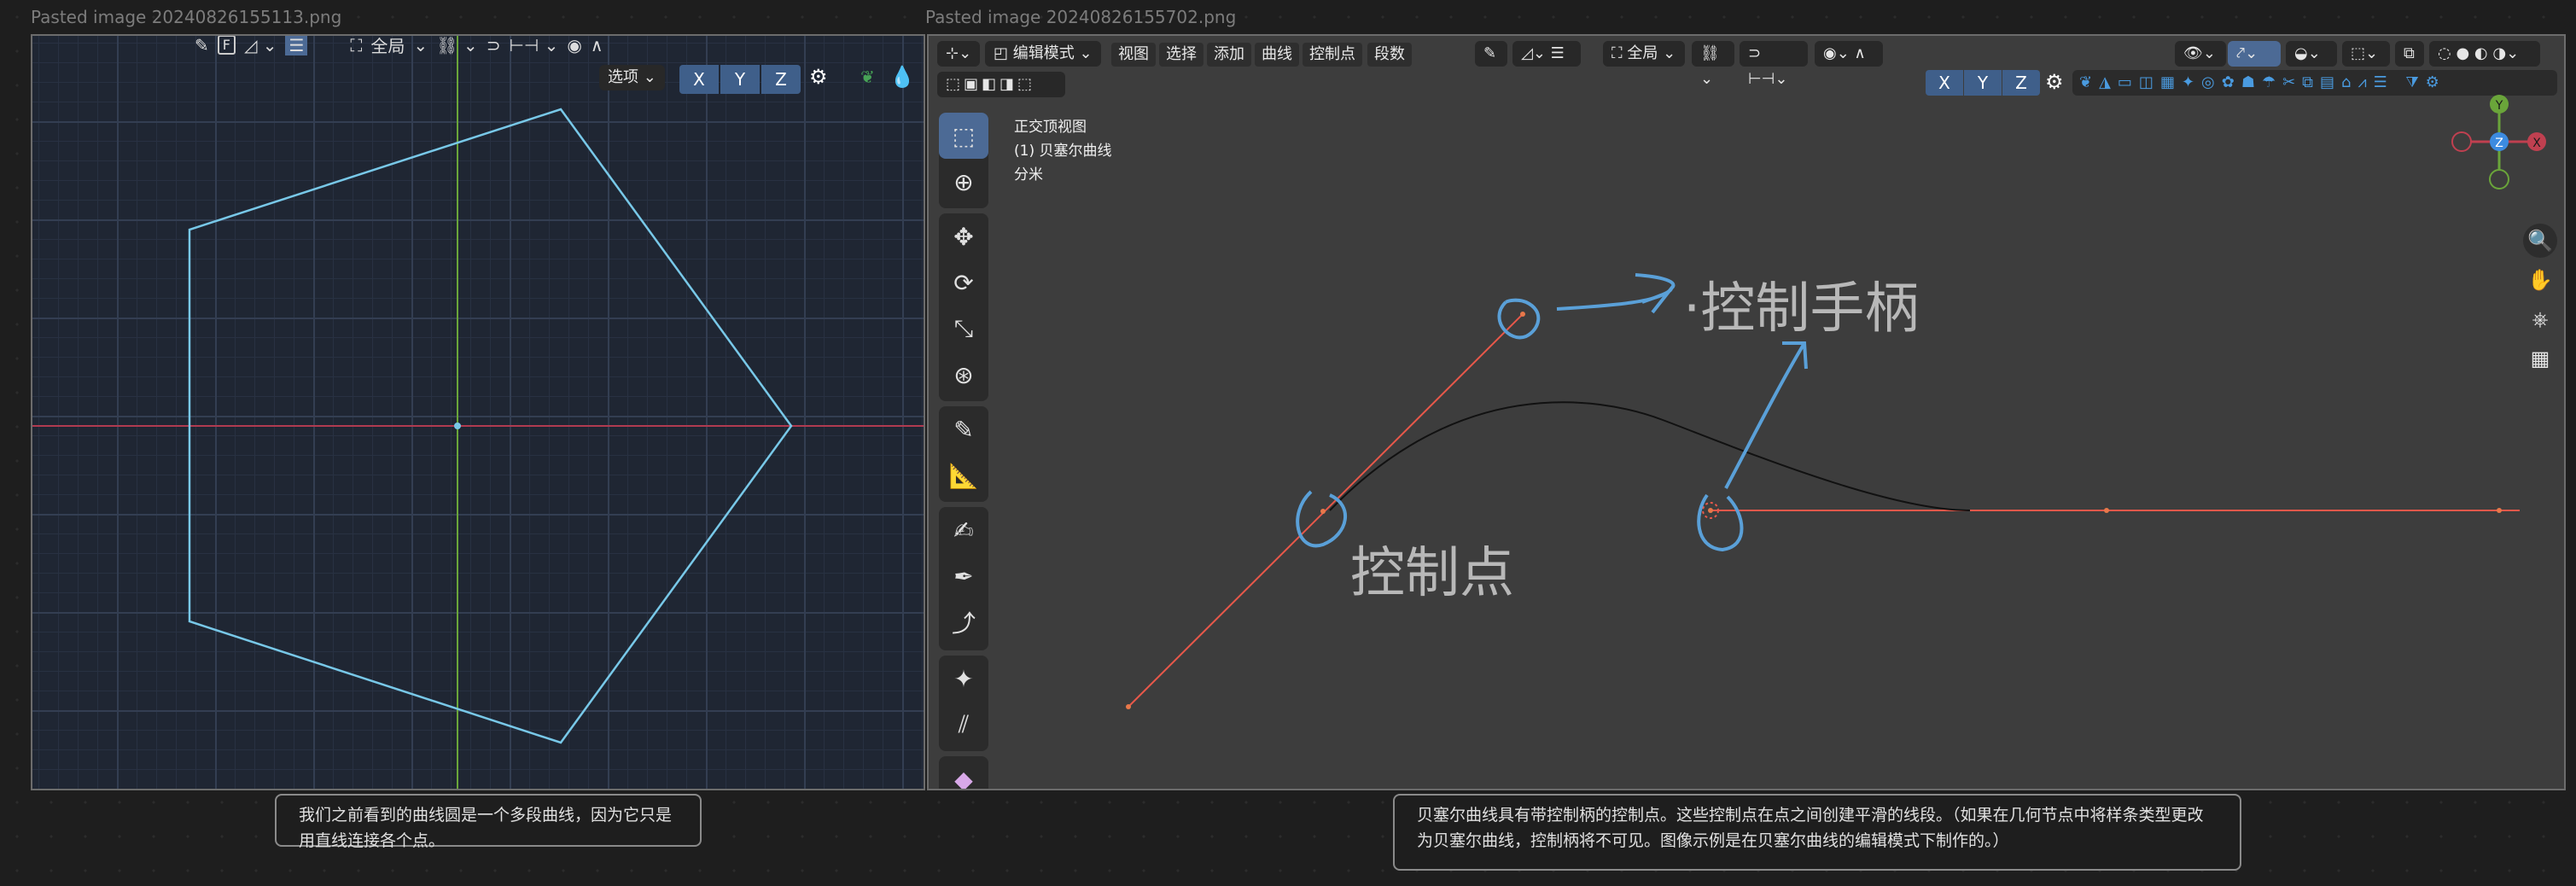 This screenshot has width=2576, height=886. Describe the element at coordinates (1766, 415) in the screenshot. I see `annotation-arrow-control` at that location.